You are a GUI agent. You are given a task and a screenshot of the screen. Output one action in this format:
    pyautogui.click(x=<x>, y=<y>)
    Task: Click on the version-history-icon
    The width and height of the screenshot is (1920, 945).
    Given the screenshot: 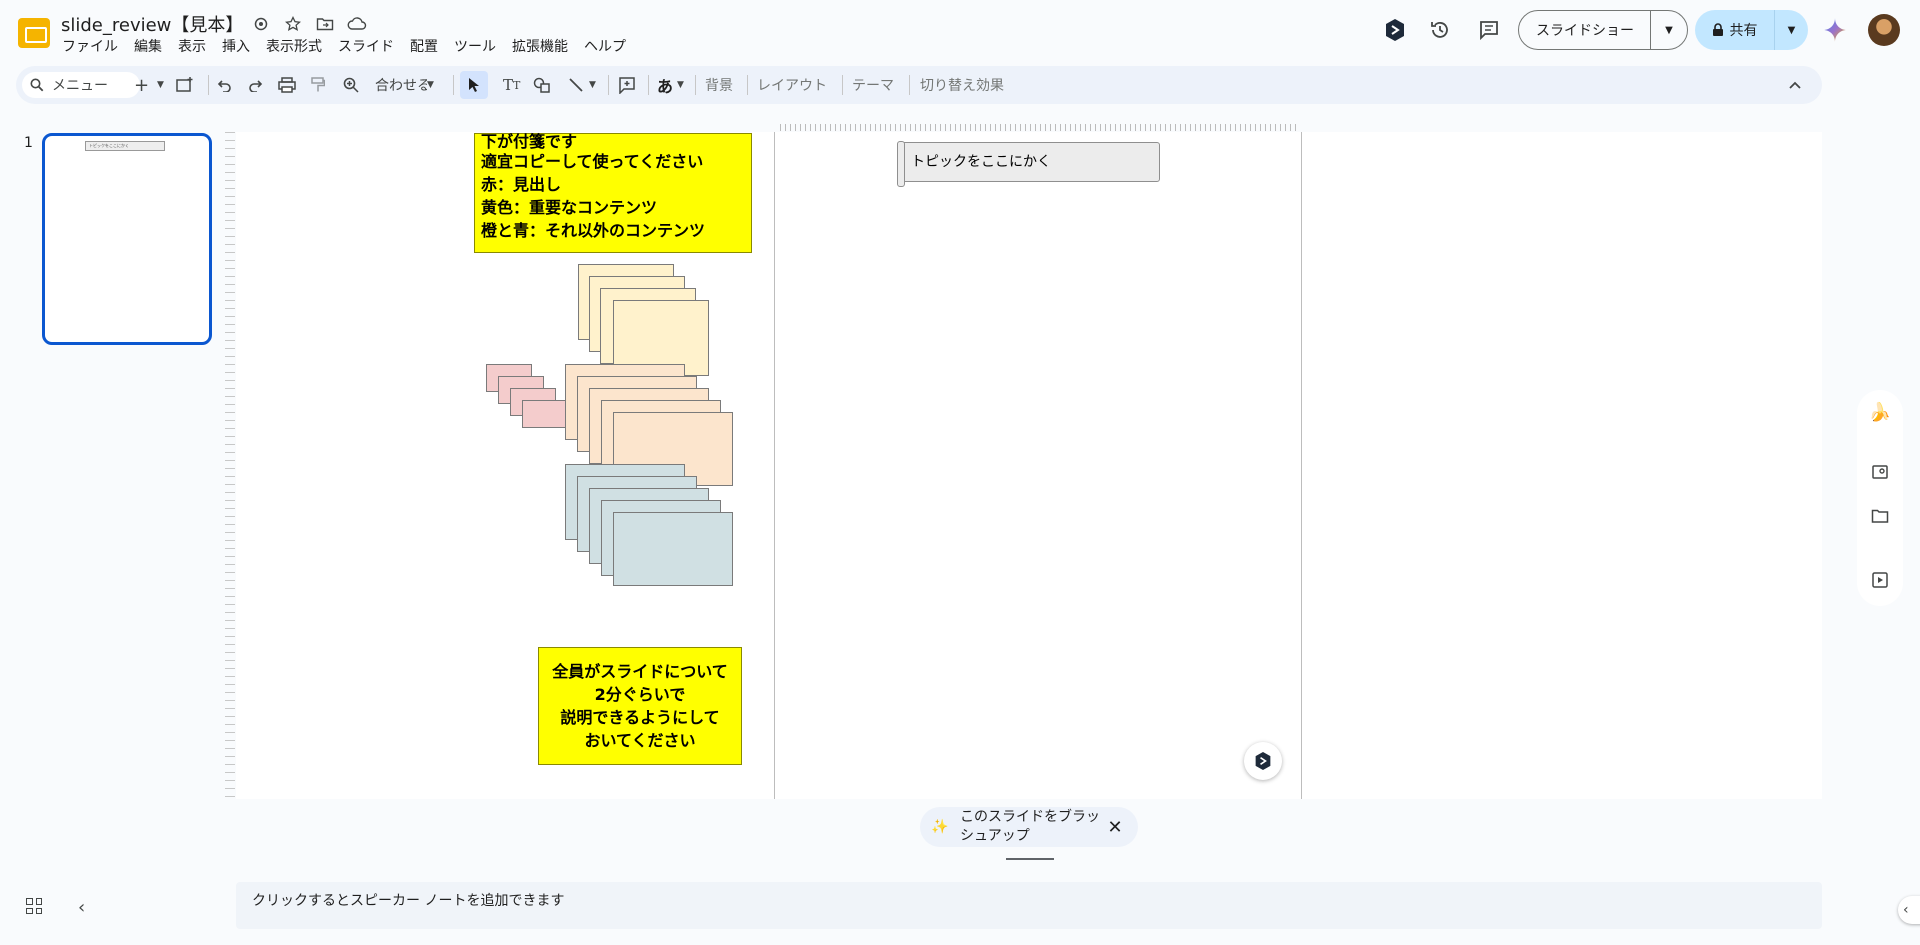 What is the action you would take?
    pyautogui.click(x=1440, y=30)
    